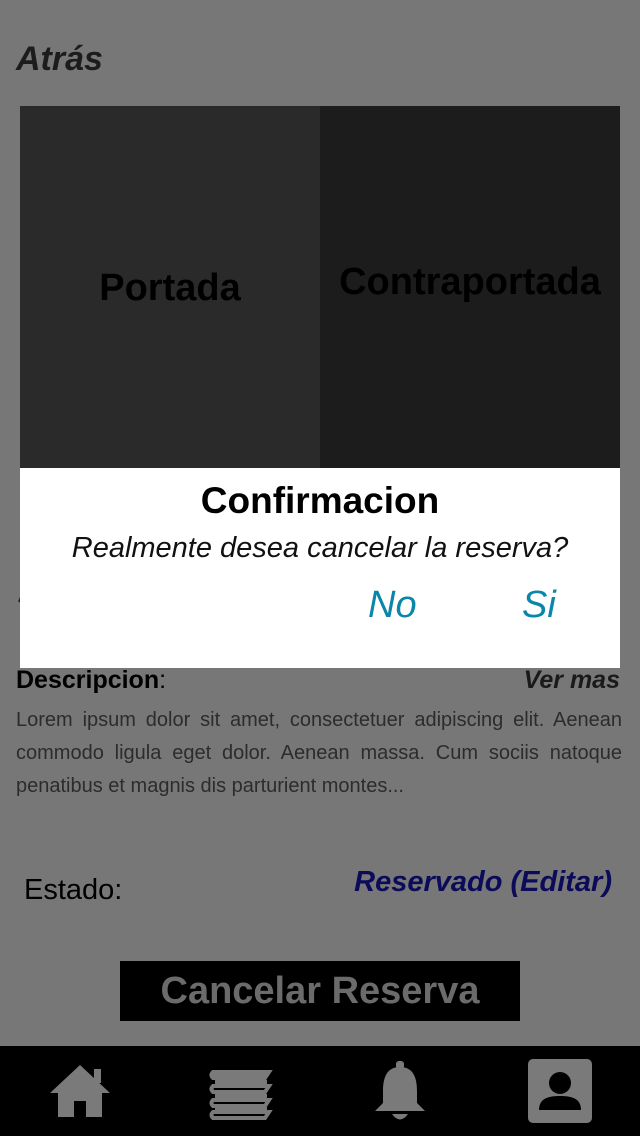  Describe the element at coordinates (483, 882) in the screenshot. I see `status-edit-link: Reservado (Editar)` at that location.